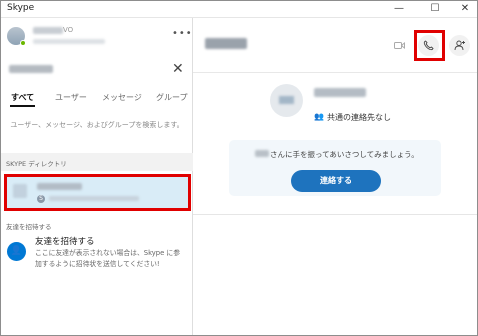 Image resolution: width=478 pixels, height=336 pixels. What do you see at coordinates (97, 125) in the screenshot?
I see `search-hint: ユーザー、メッセージ、およびグループを検索します。` at bounding box center [97, 125].